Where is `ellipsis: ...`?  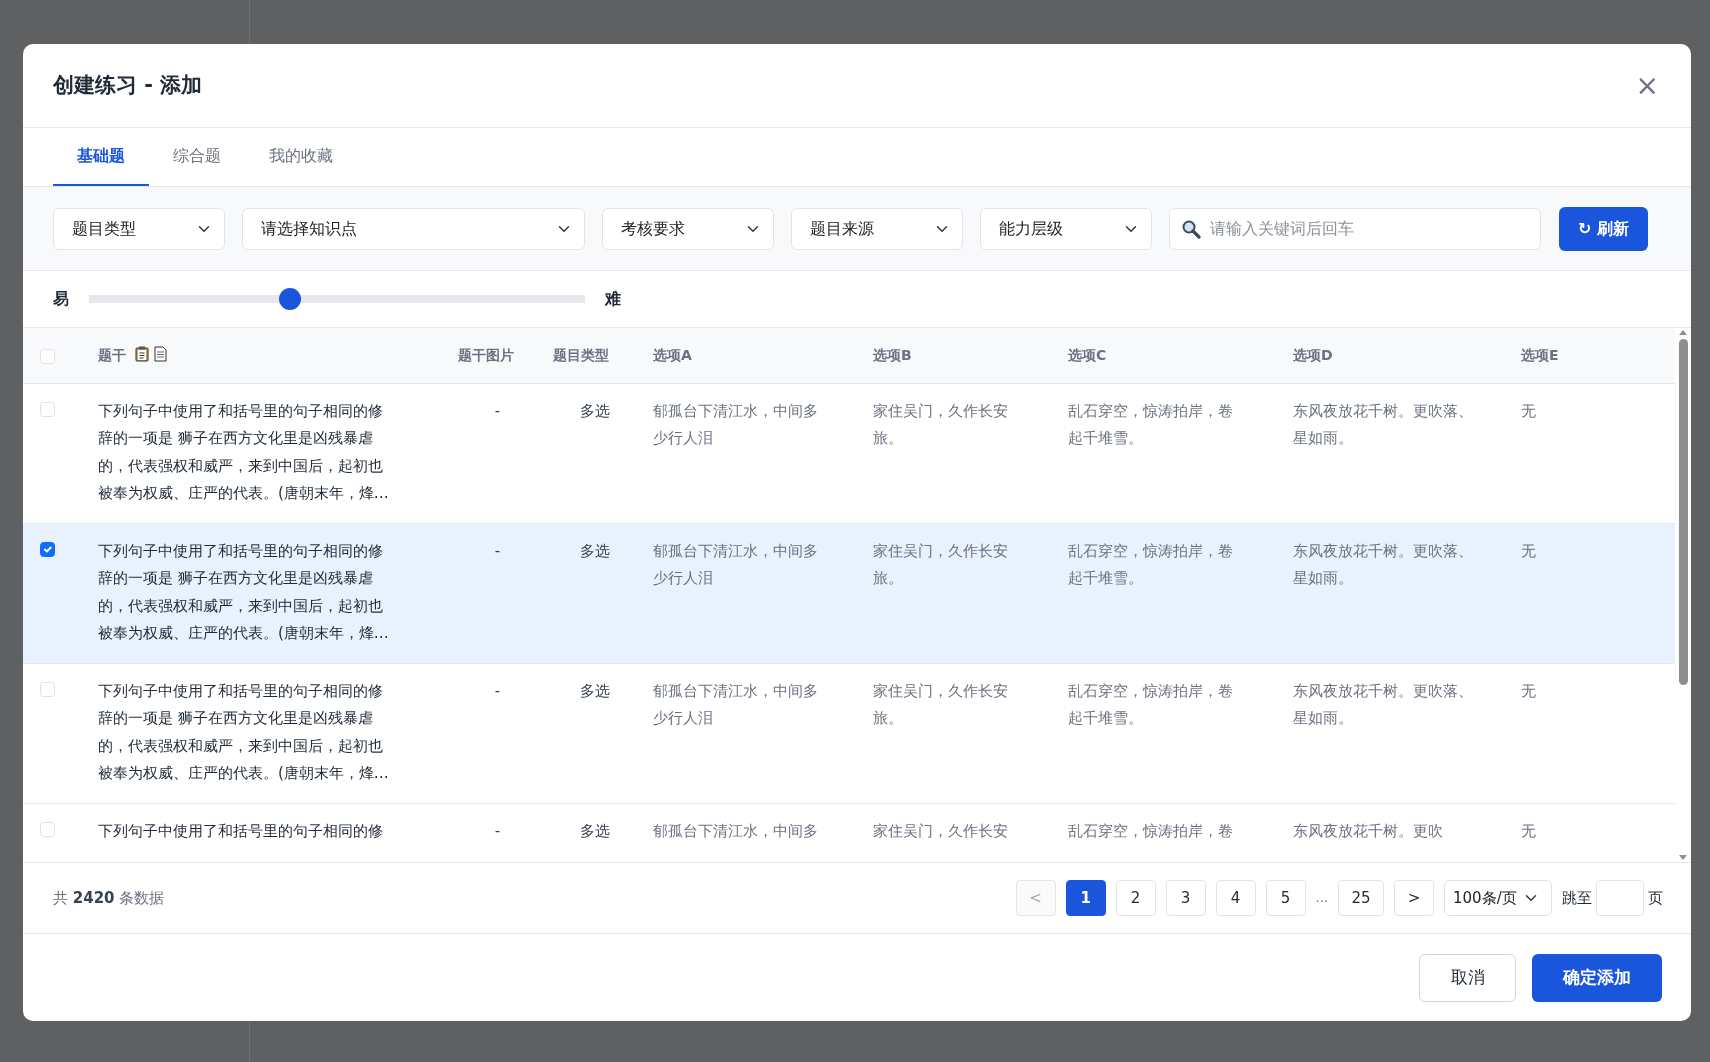
ellipsis: ... is located at coordinates (1321, 898).